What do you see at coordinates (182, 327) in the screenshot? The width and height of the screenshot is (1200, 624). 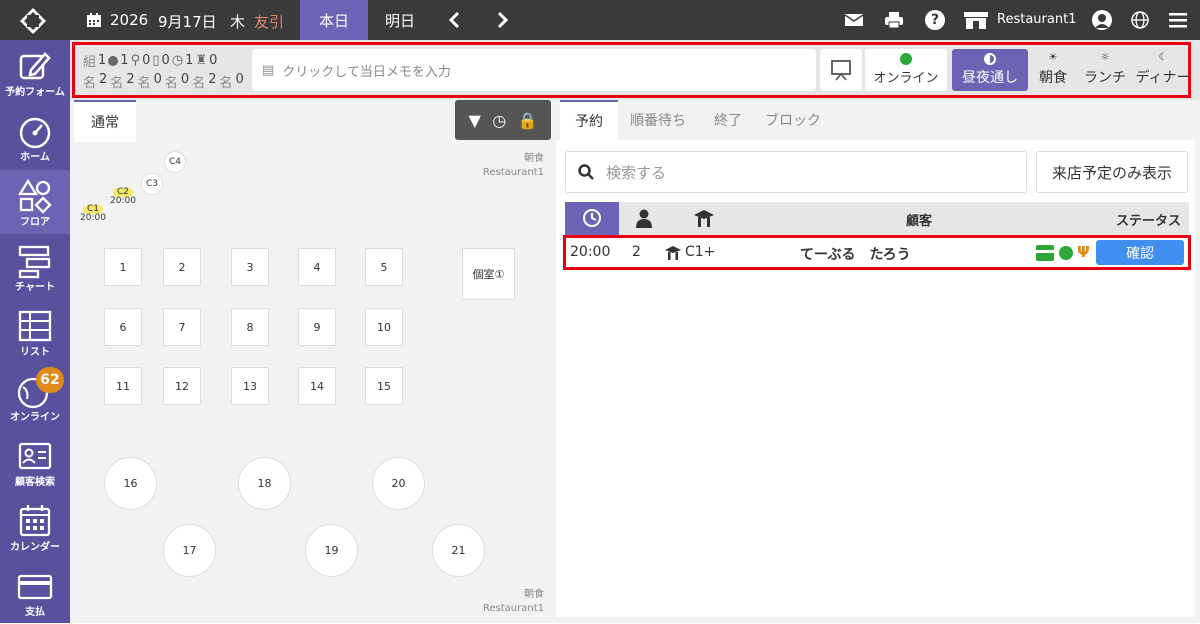 I see `table-7: 7` at bounding box center [182, 327].